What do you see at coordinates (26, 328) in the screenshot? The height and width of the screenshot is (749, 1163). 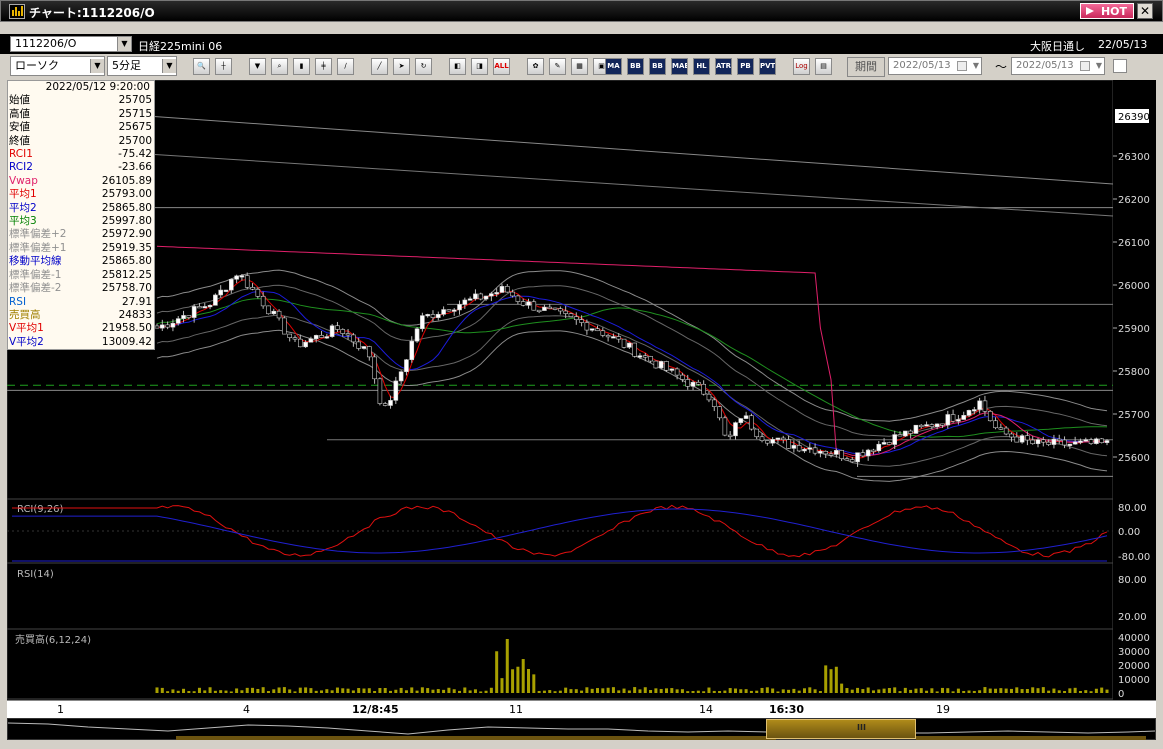 I see `ohlc-row-label: V平均1` at bounding box center [26, 328].